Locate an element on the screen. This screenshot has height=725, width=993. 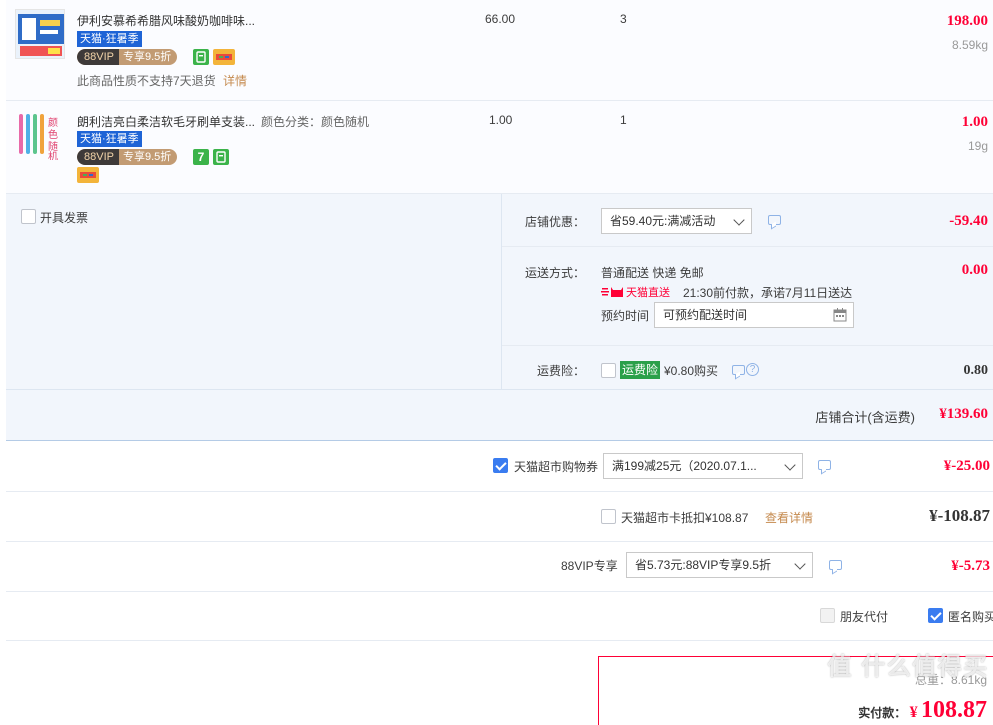
friend-pay-checkbox is located at coordinates (827, 615).